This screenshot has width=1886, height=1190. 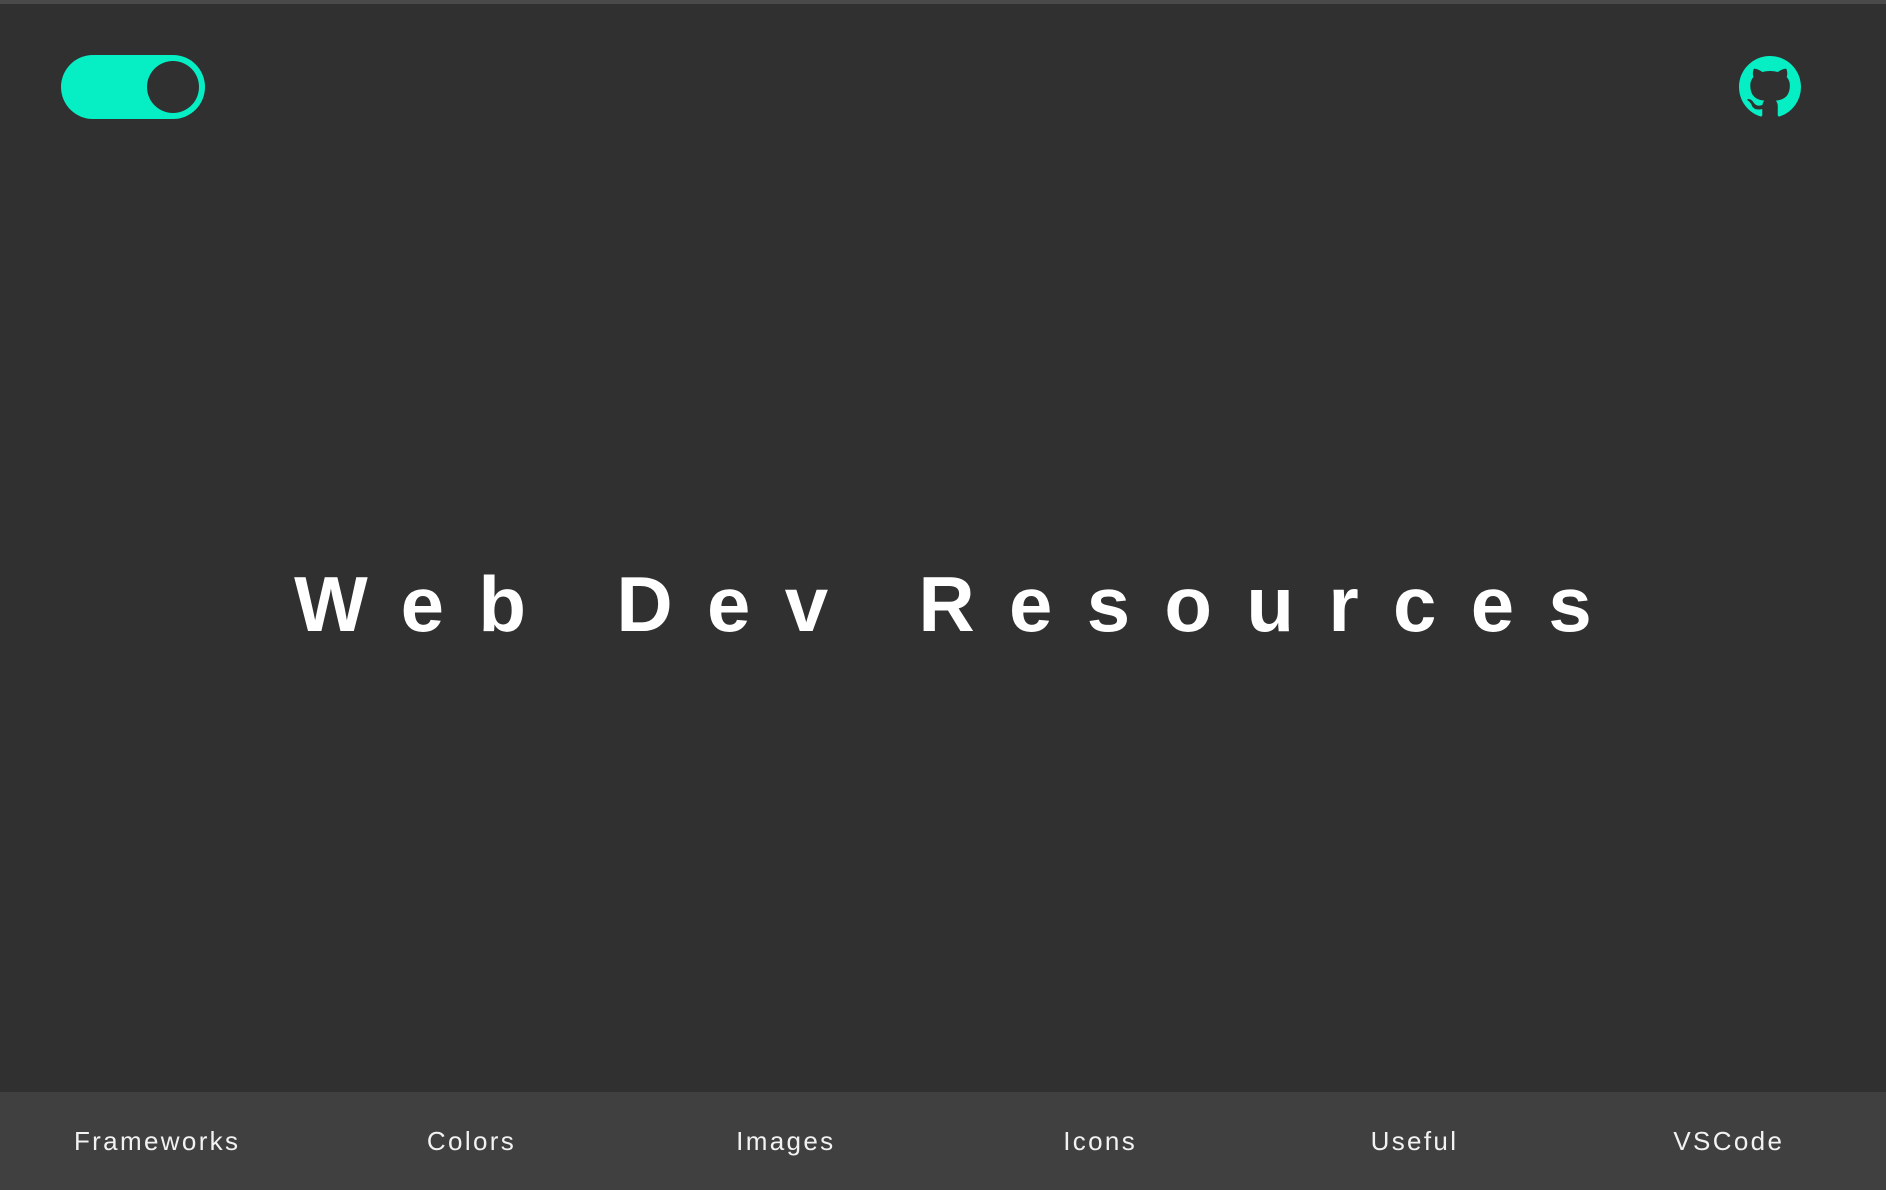 I want to click on nav-item-images: Images, so click(x=786, y=1141).